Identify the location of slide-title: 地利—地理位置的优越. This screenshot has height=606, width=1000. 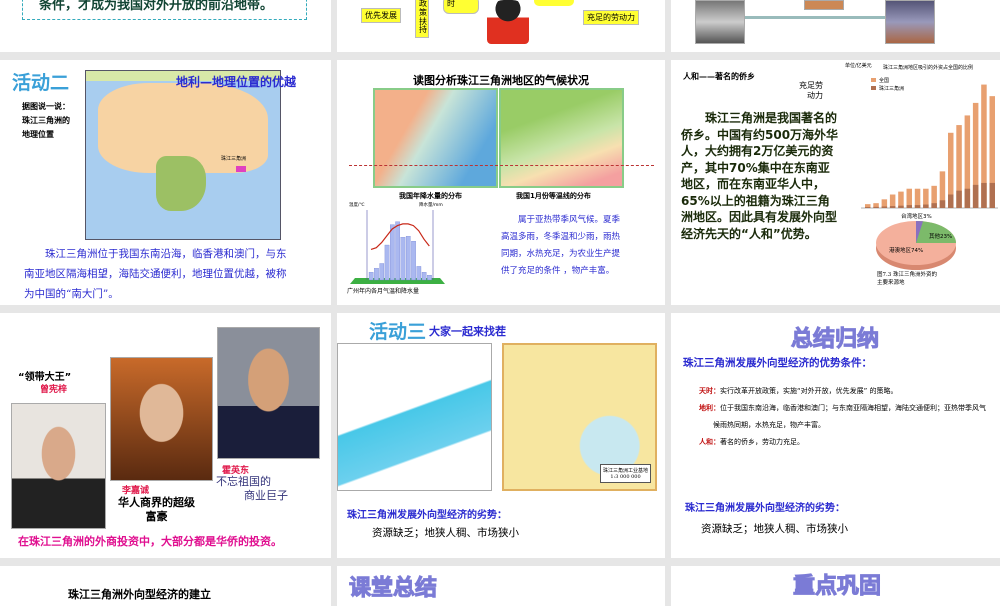
(236, 82).